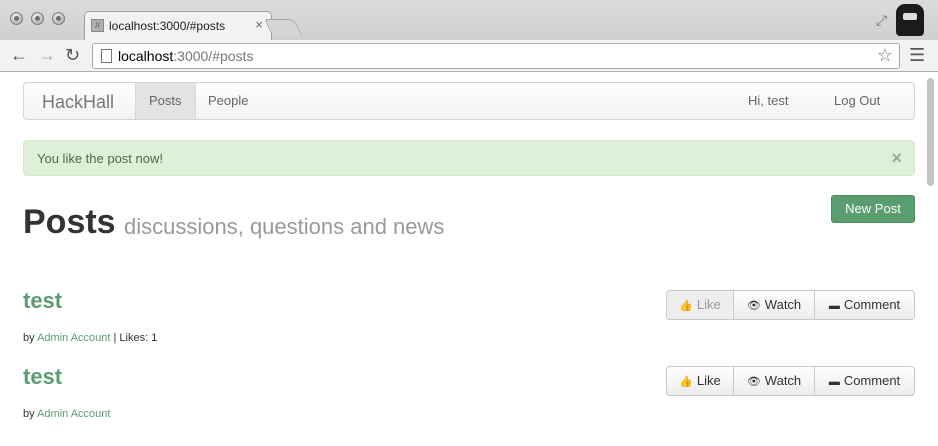 Image resolution: width=938 pixels, height=446 pixels. Describe the element at coordinates (47, 55) in the screenshot. I see `arrow-right-icon: →` at that location.